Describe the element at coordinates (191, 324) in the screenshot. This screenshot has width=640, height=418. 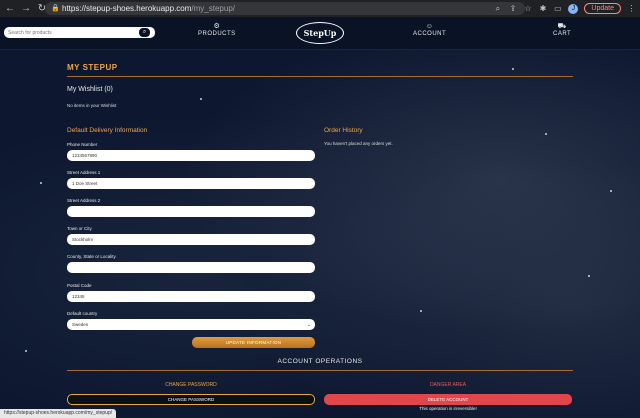
I see `country-select: Sweden ⌄` at that location.